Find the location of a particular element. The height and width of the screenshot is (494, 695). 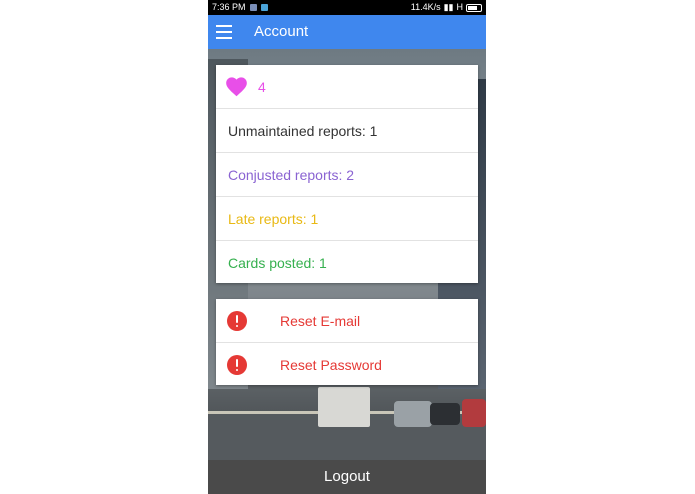

signal-icon: ▮▮ is located at coordinates (448, 7).